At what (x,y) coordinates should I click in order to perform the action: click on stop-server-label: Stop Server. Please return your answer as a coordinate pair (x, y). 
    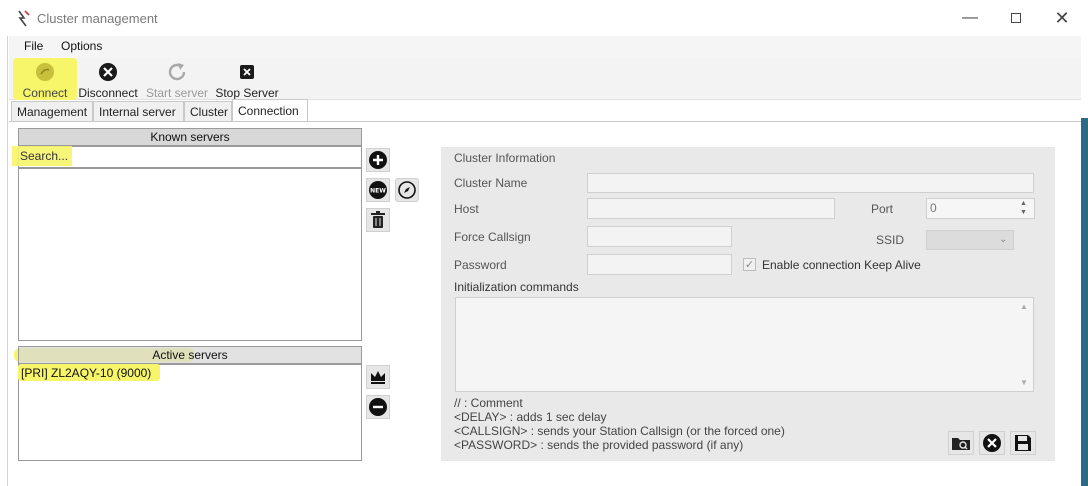
    Looking at the image, I should click on (247, 93).